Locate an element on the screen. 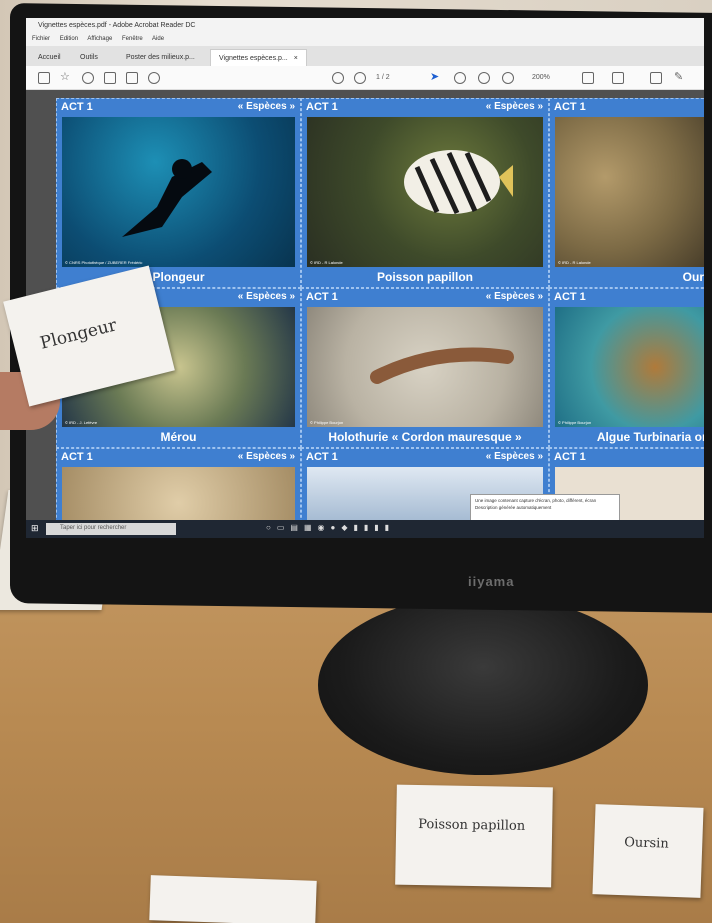 This screenshot has height=923, width=712. tab-vignettes: Vignettes espèces.p... × is located at coordinates (258, 57).